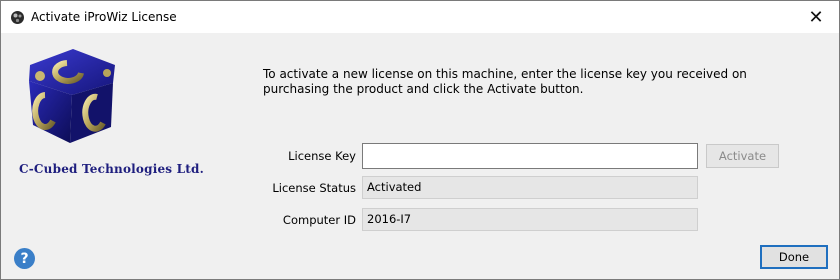  Describe the element at coordinates (530, 187) in the screenshot. I see `license-status-field: Activated` at that location.